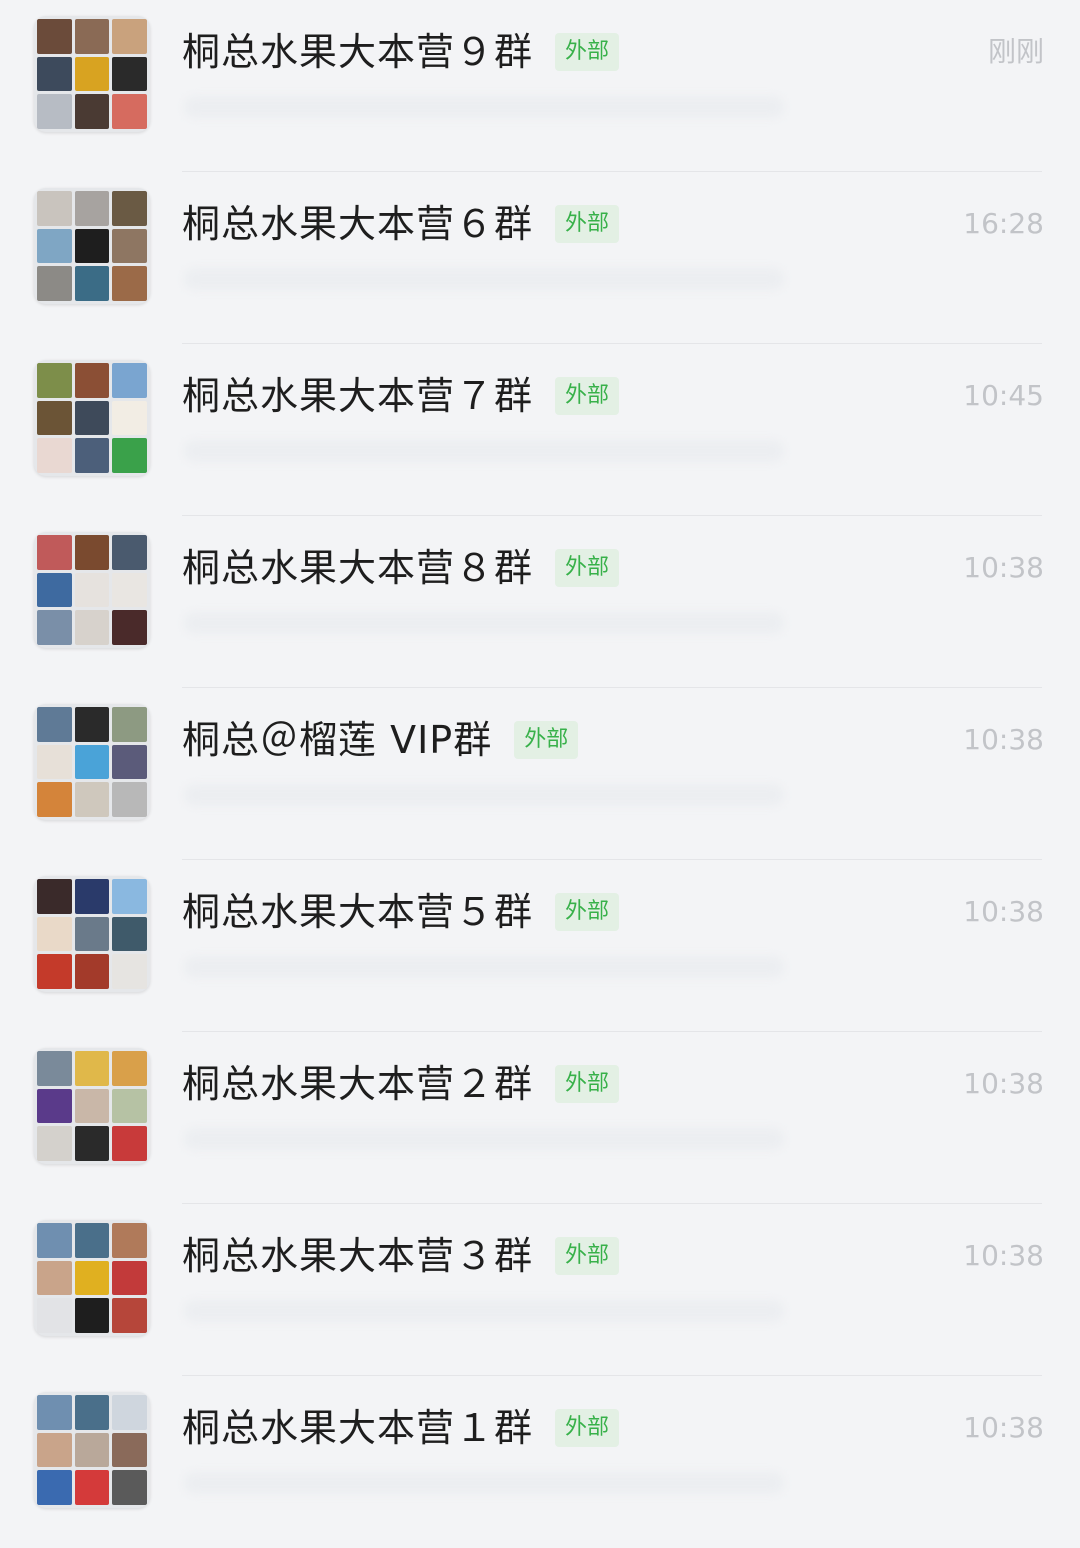 This screenshot has height=1548, width=1080. I want to click on chat-row: 桐总水果大本营６群 外部 16:28, so click(540, 258).